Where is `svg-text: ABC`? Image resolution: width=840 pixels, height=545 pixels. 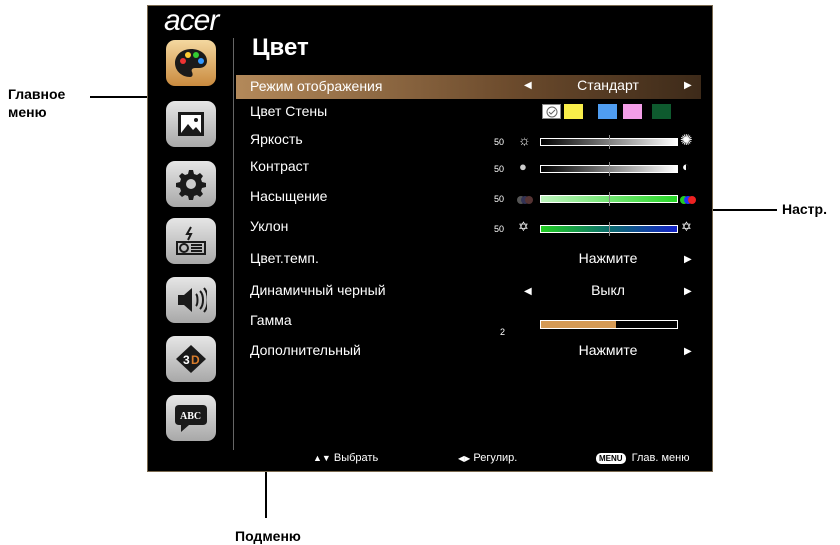 svg-text: ABC is located at coordinates (190, 416).